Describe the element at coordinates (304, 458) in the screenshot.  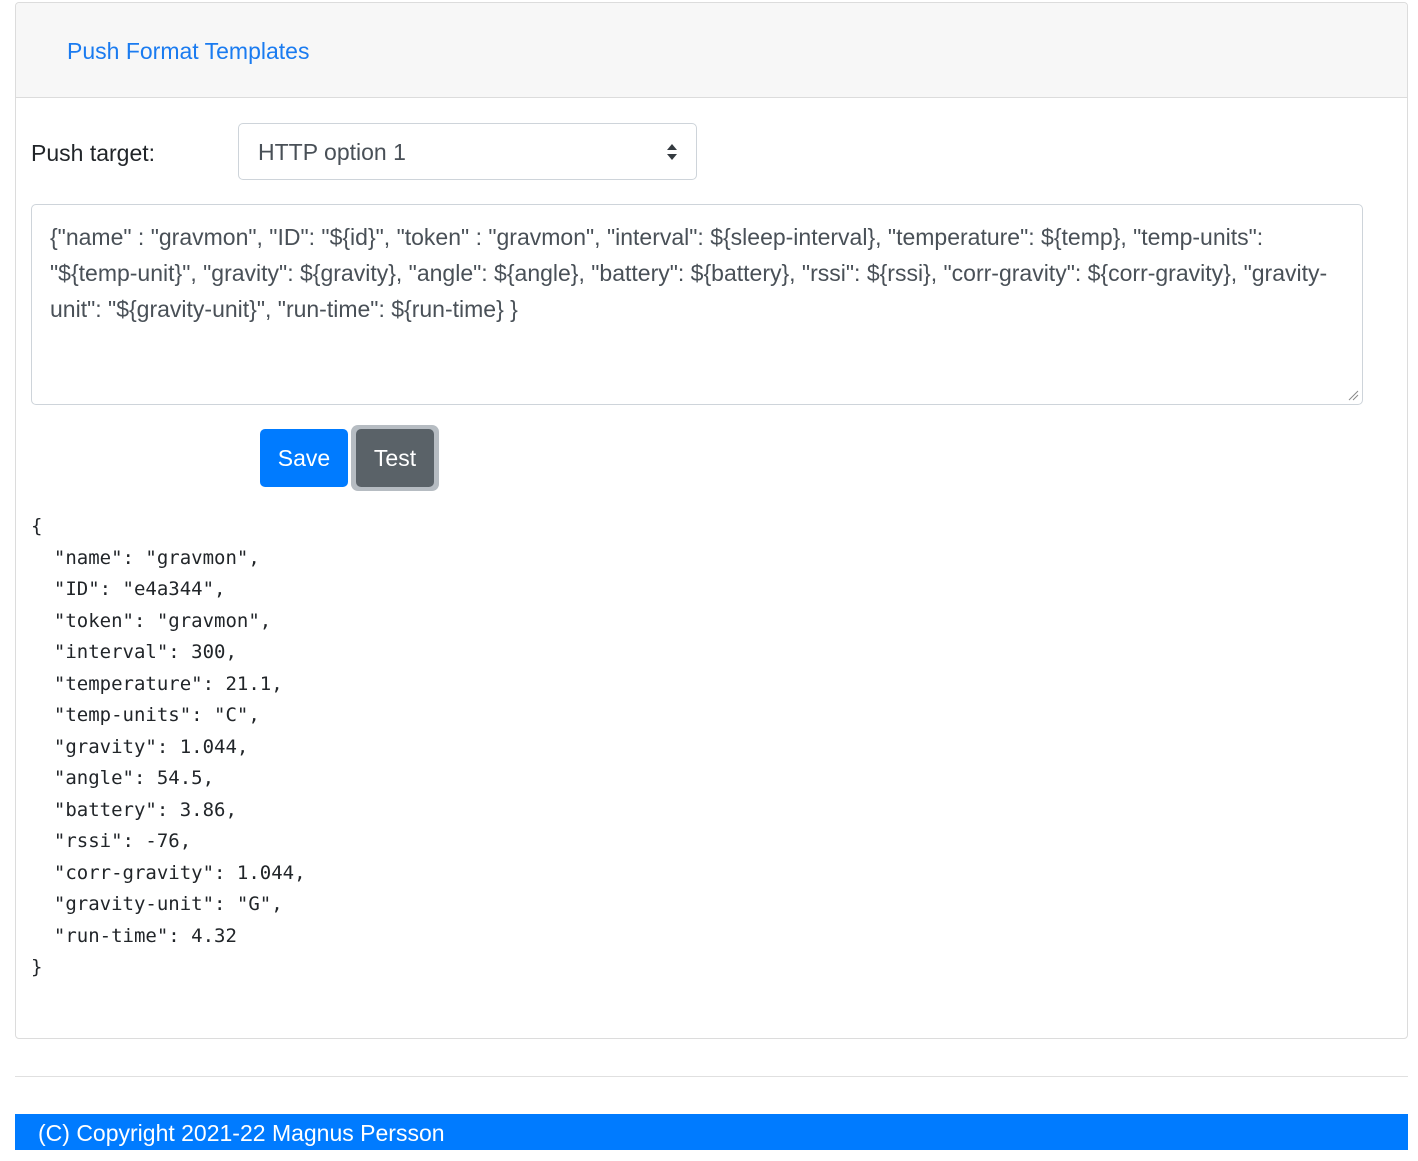
I see `save-button: Save` at that location.